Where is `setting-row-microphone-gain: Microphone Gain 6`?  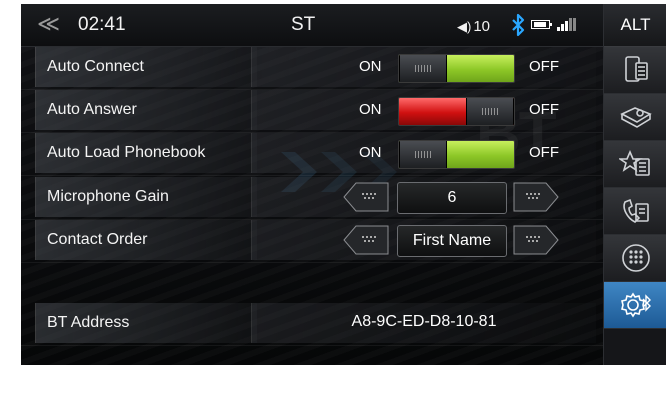 setting-row-microphone-gain: Microphone Gain 6 is located at coordinates (312, 198).